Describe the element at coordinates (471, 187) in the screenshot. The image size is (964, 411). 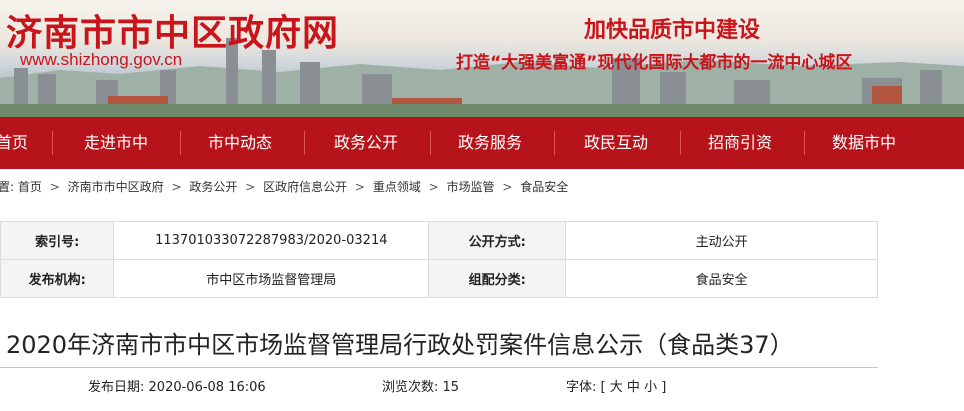
I see `breadcrumb-market-supervision: 市场监管` at that location.